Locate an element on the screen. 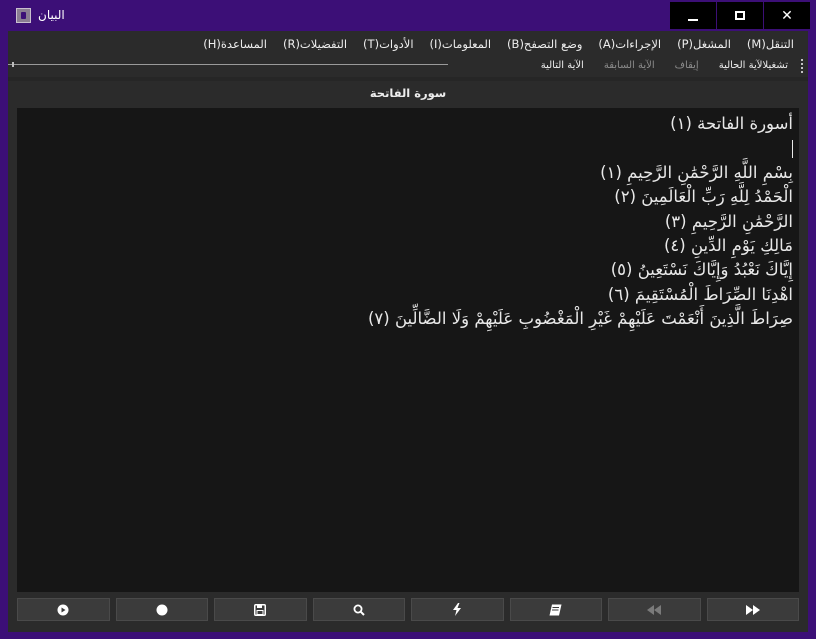  menu-help: المساعدة(H) is located at coordinates (235, 44).